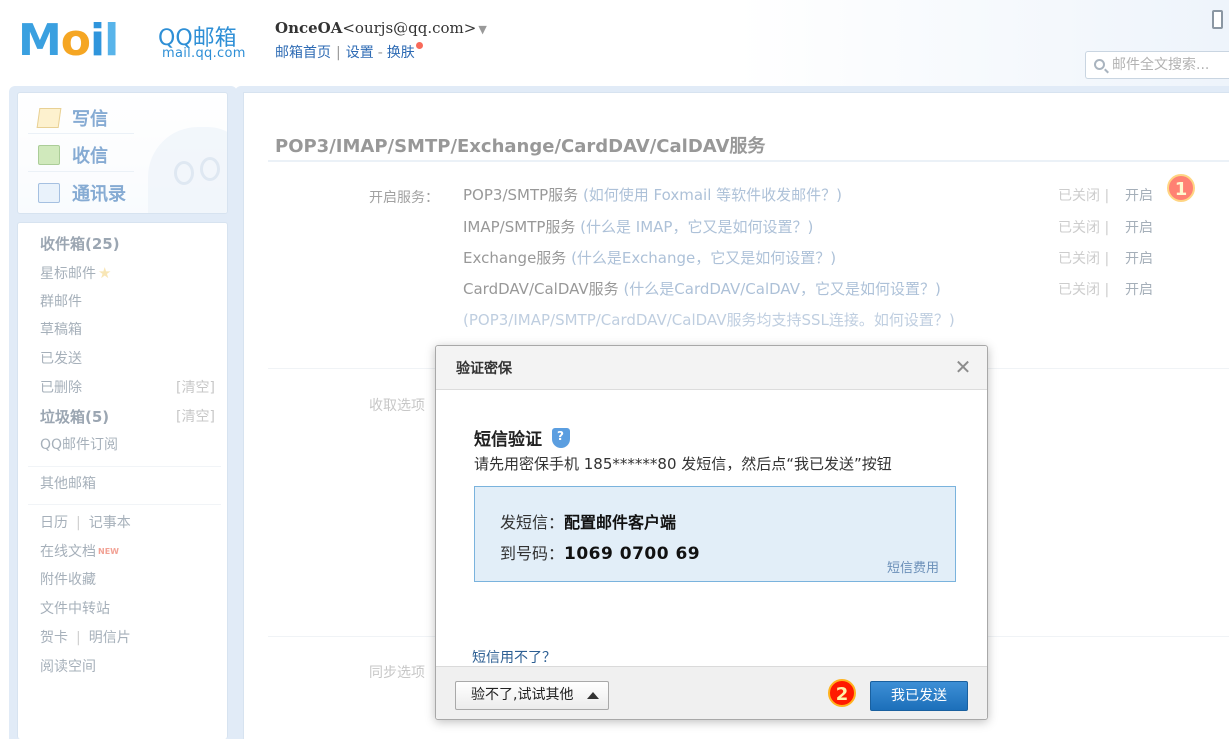 This screenshot has height=739, width=1229. What do you see at coordinates (632, 554) in the screenshot?
I see `sms-number-value: 1069 0700 69` at bounding box center [632, 554].